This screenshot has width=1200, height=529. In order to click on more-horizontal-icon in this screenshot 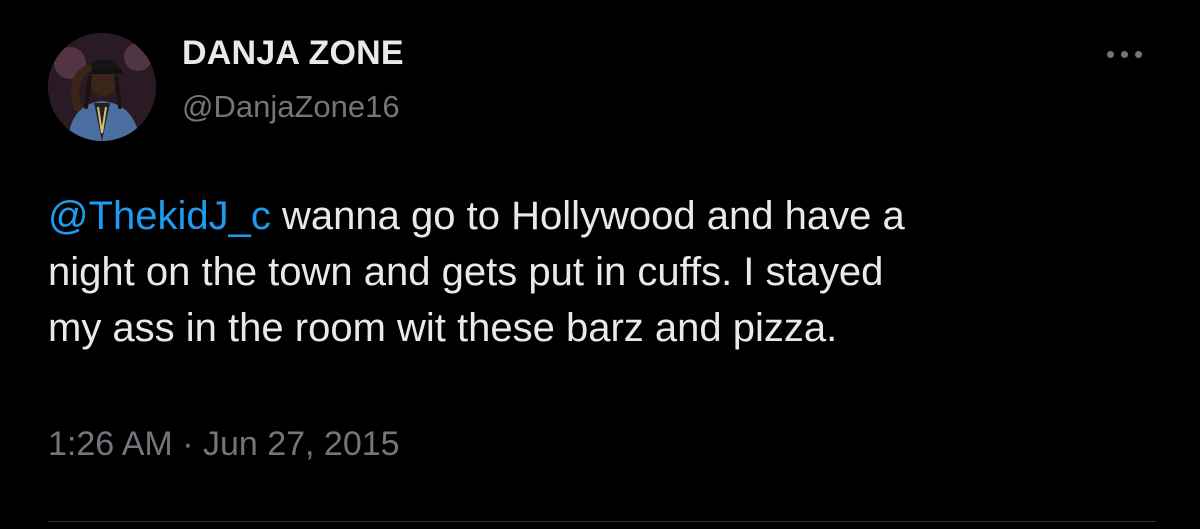, I will do `click(1110, 54)`.